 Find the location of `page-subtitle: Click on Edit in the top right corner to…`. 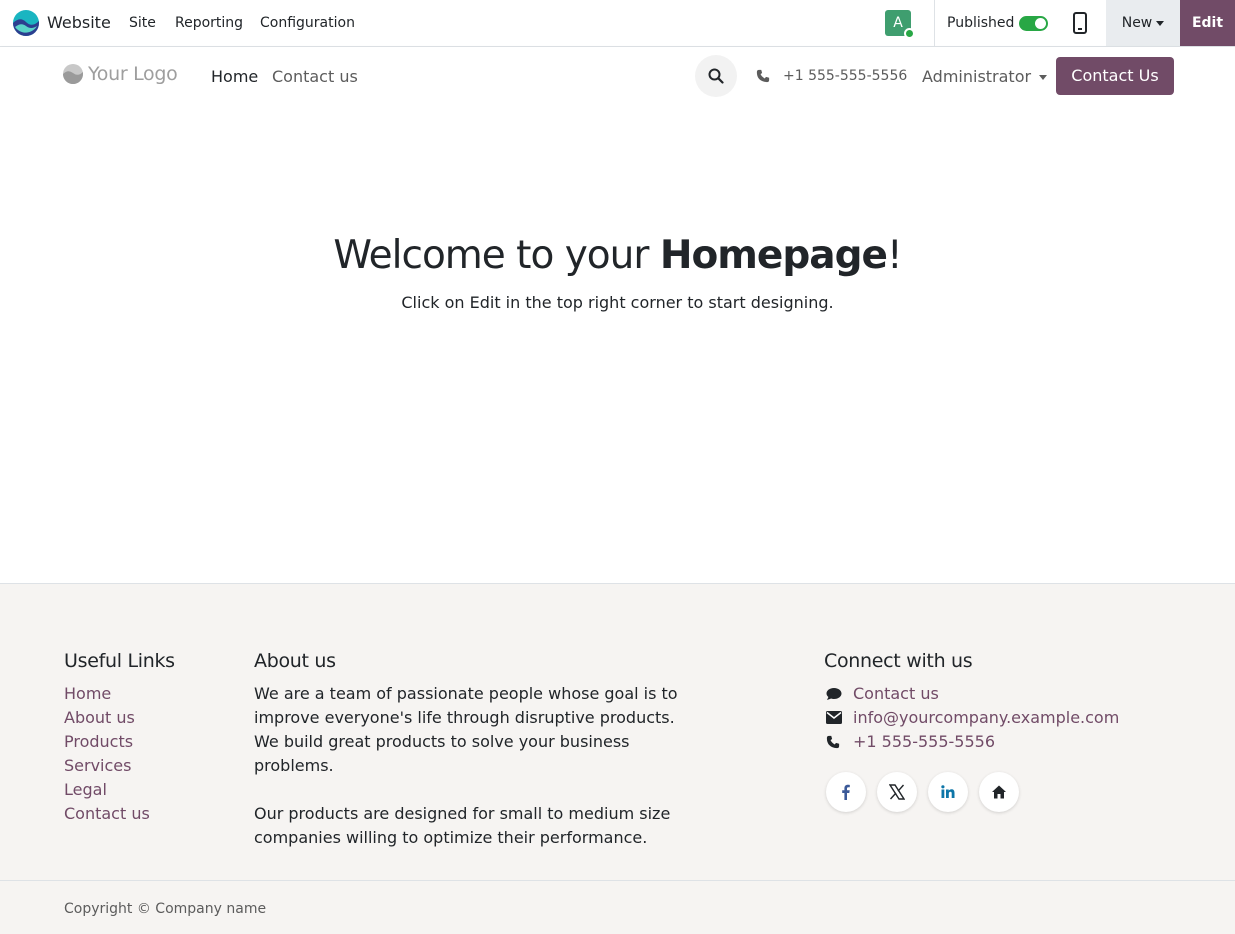

page-subtitle: Click on Edit in the top right corner to… is located at coordinates (617, 302).